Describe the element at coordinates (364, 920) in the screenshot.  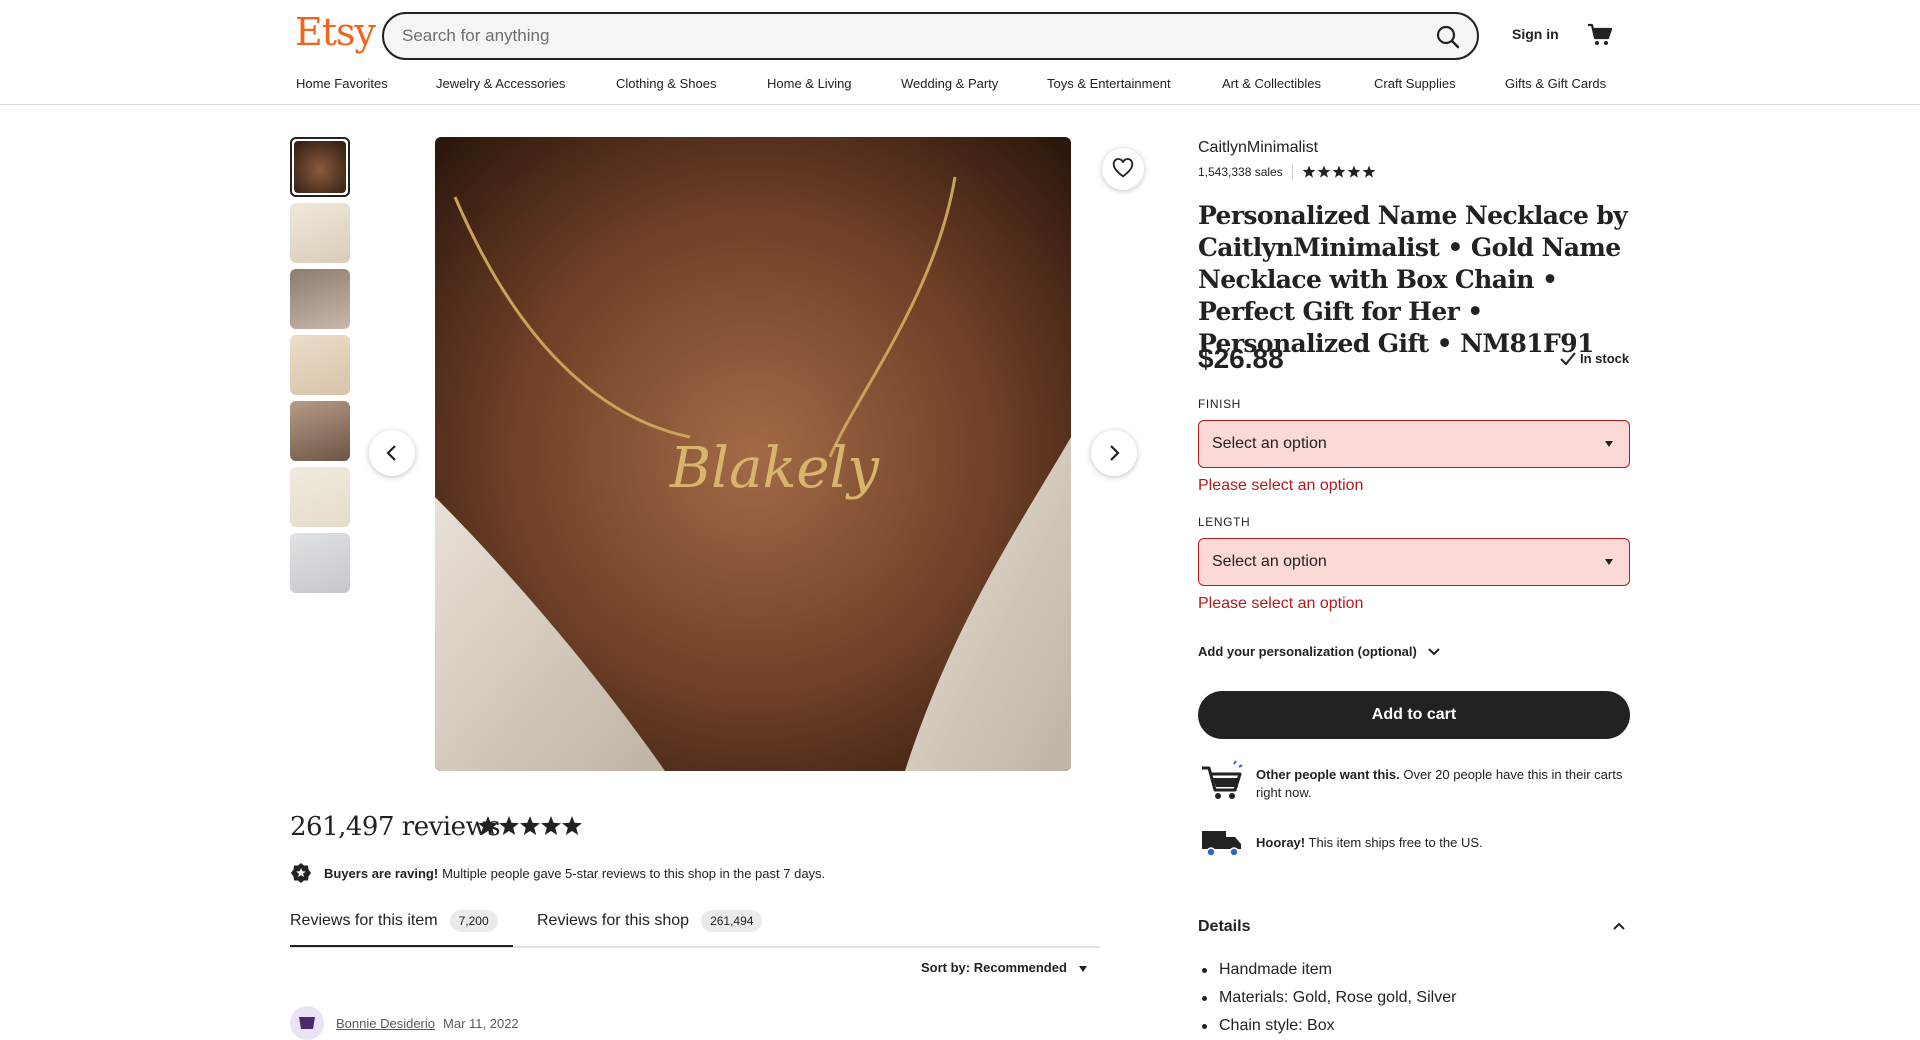
I see `tab-reviews-item-label: Reviews for this item` at that location.